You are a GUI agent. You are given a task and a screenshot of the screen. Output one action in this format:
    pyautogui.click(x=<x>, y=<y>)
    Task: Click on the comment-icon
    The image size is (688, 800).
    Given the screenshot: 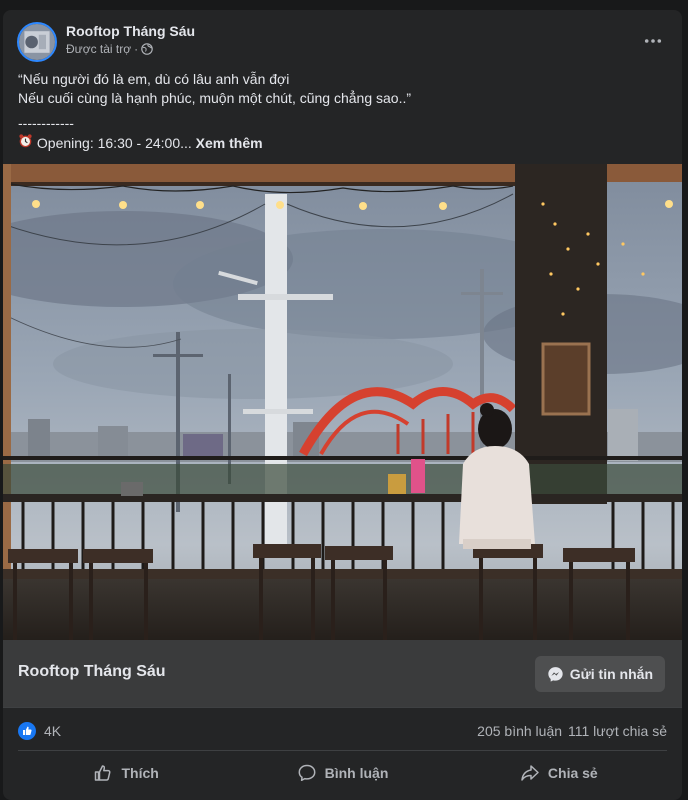 What is the action you would take?
    pyautogui.click(x=307, y=772)
    